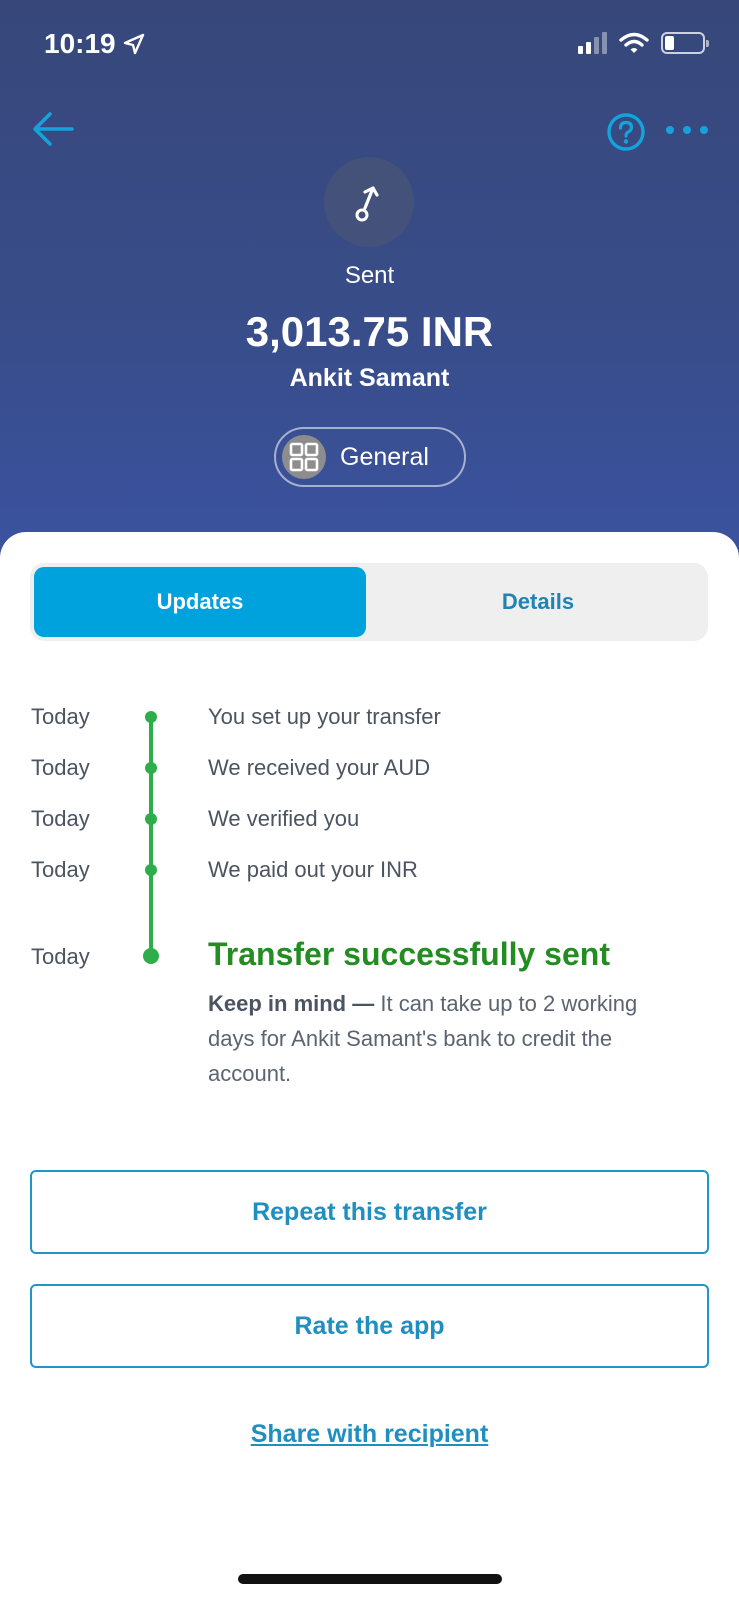 This screenshot has height=1600, width=739. I want to click on transfer-status-label: Sent, so click(369, 275).